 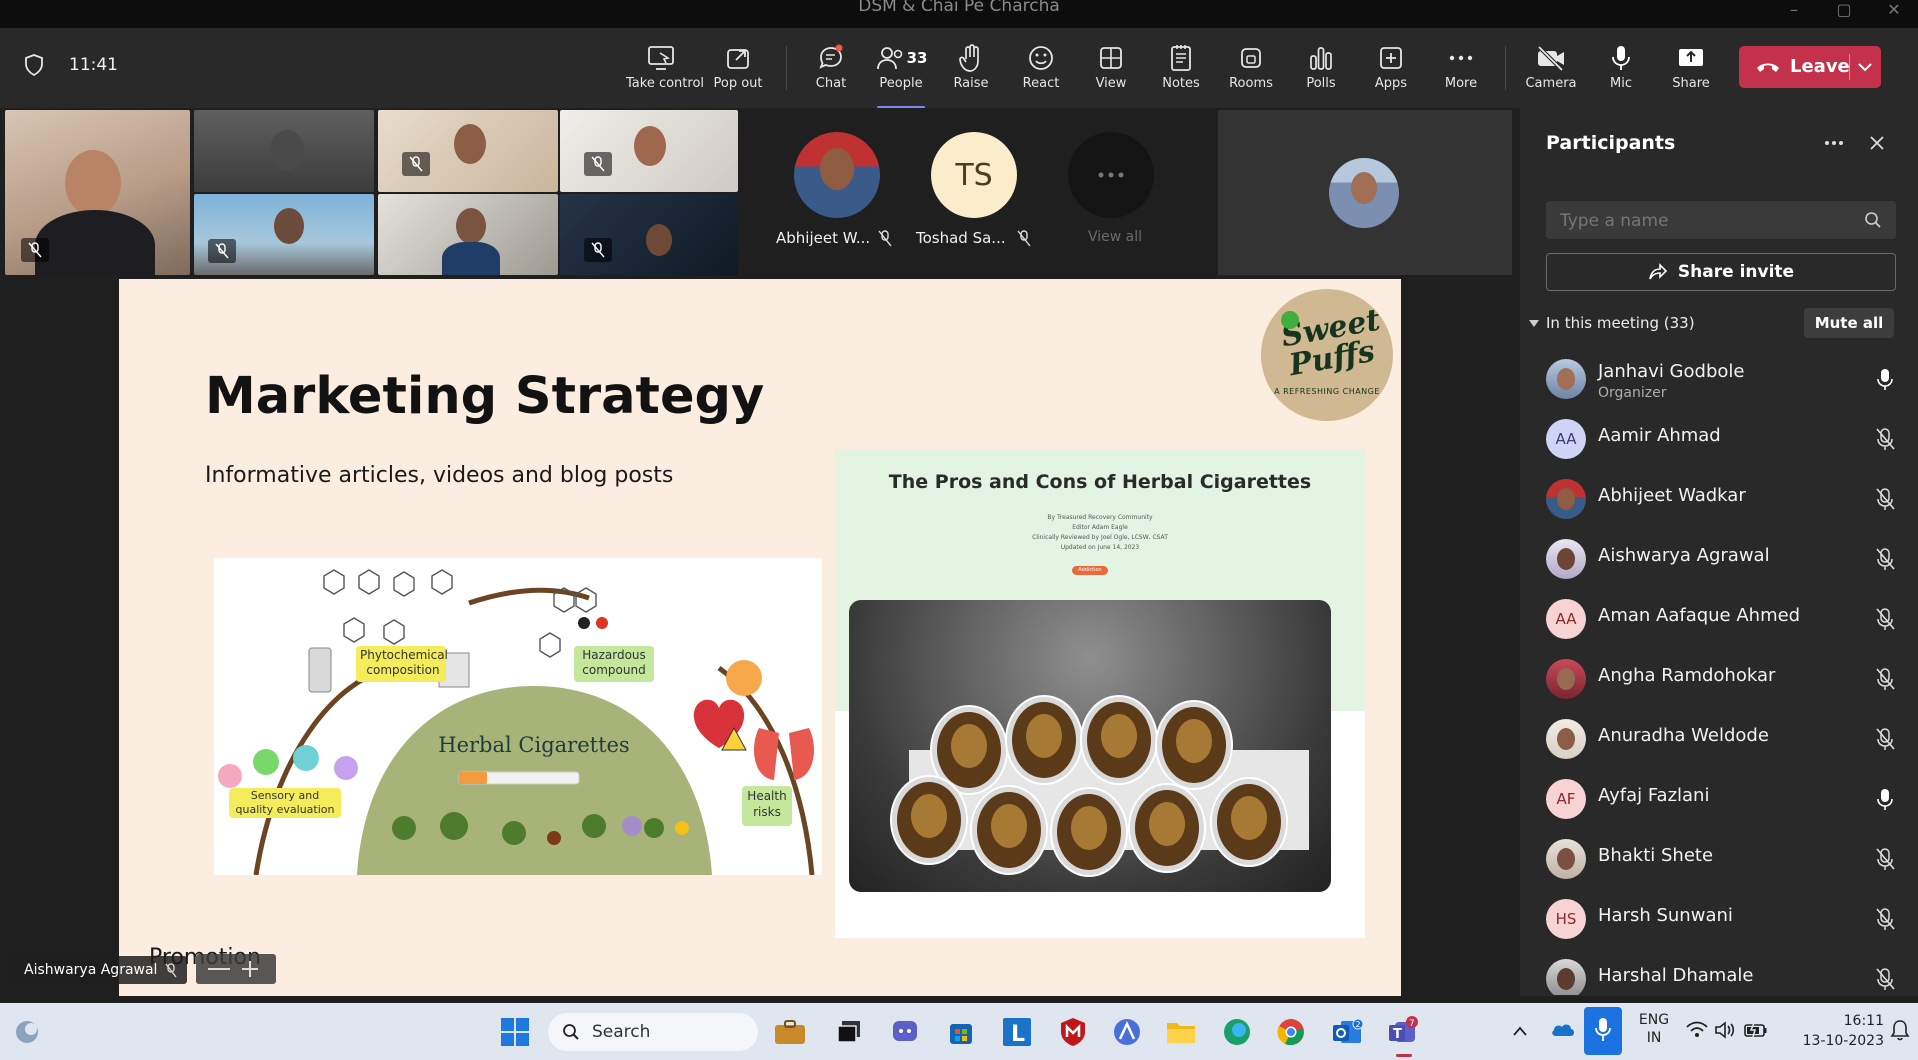 I want to click on widgets-icon, so click(x=27, y=1032).